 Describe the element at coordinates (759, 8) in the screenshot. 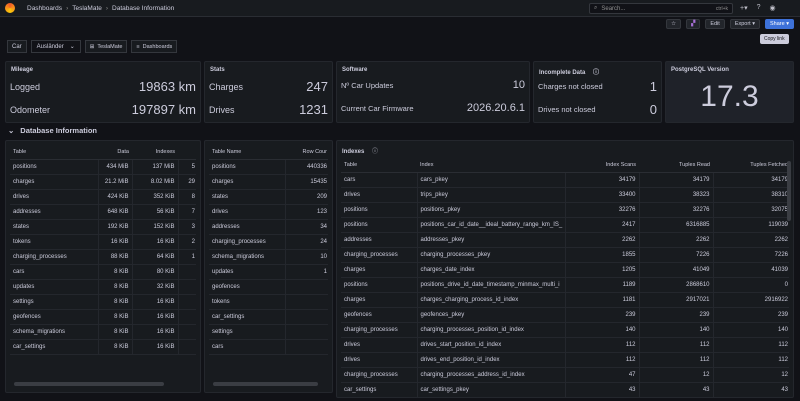

I see `help-icon: ?` at that location.